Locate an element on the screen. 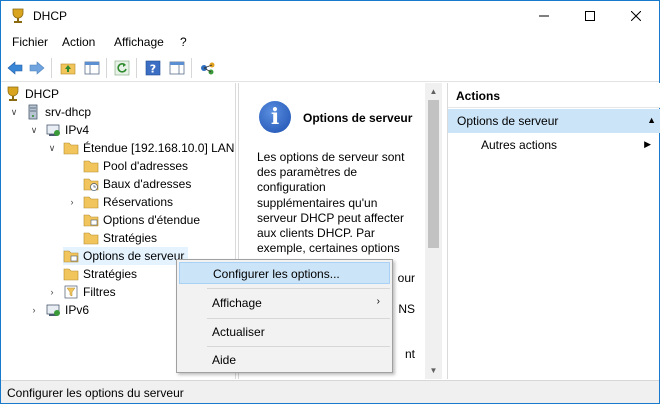 The height and width of the screenshot is (404, 660). tree-node-address-pool: Pool d'adresses is located at coordinates (135, 166).